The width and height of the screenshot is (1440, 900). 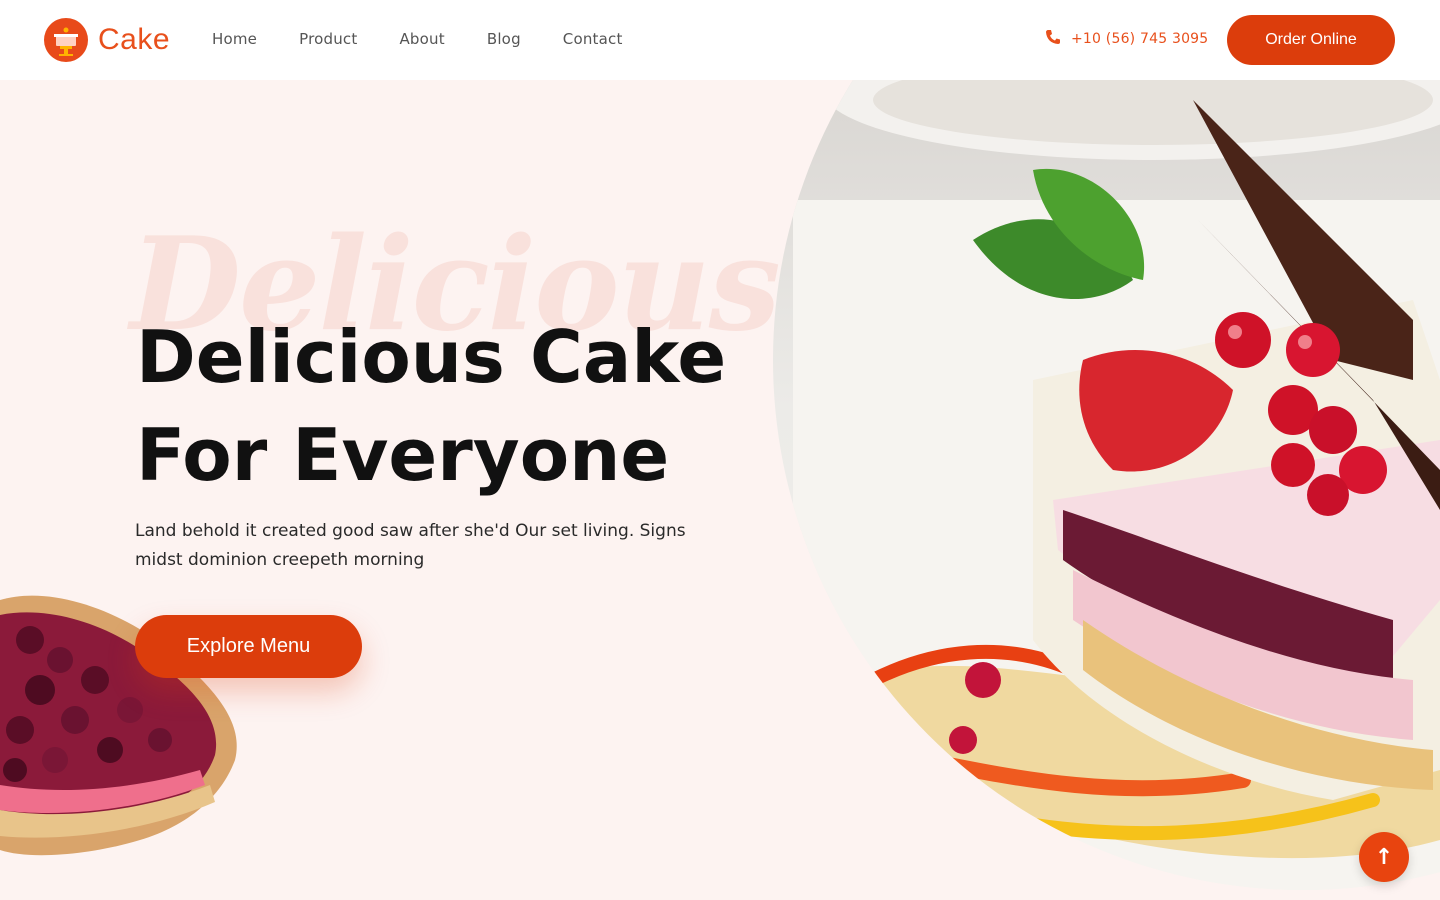 I want to click on order-online-button: Order Online, so click(x=1311, y=40).